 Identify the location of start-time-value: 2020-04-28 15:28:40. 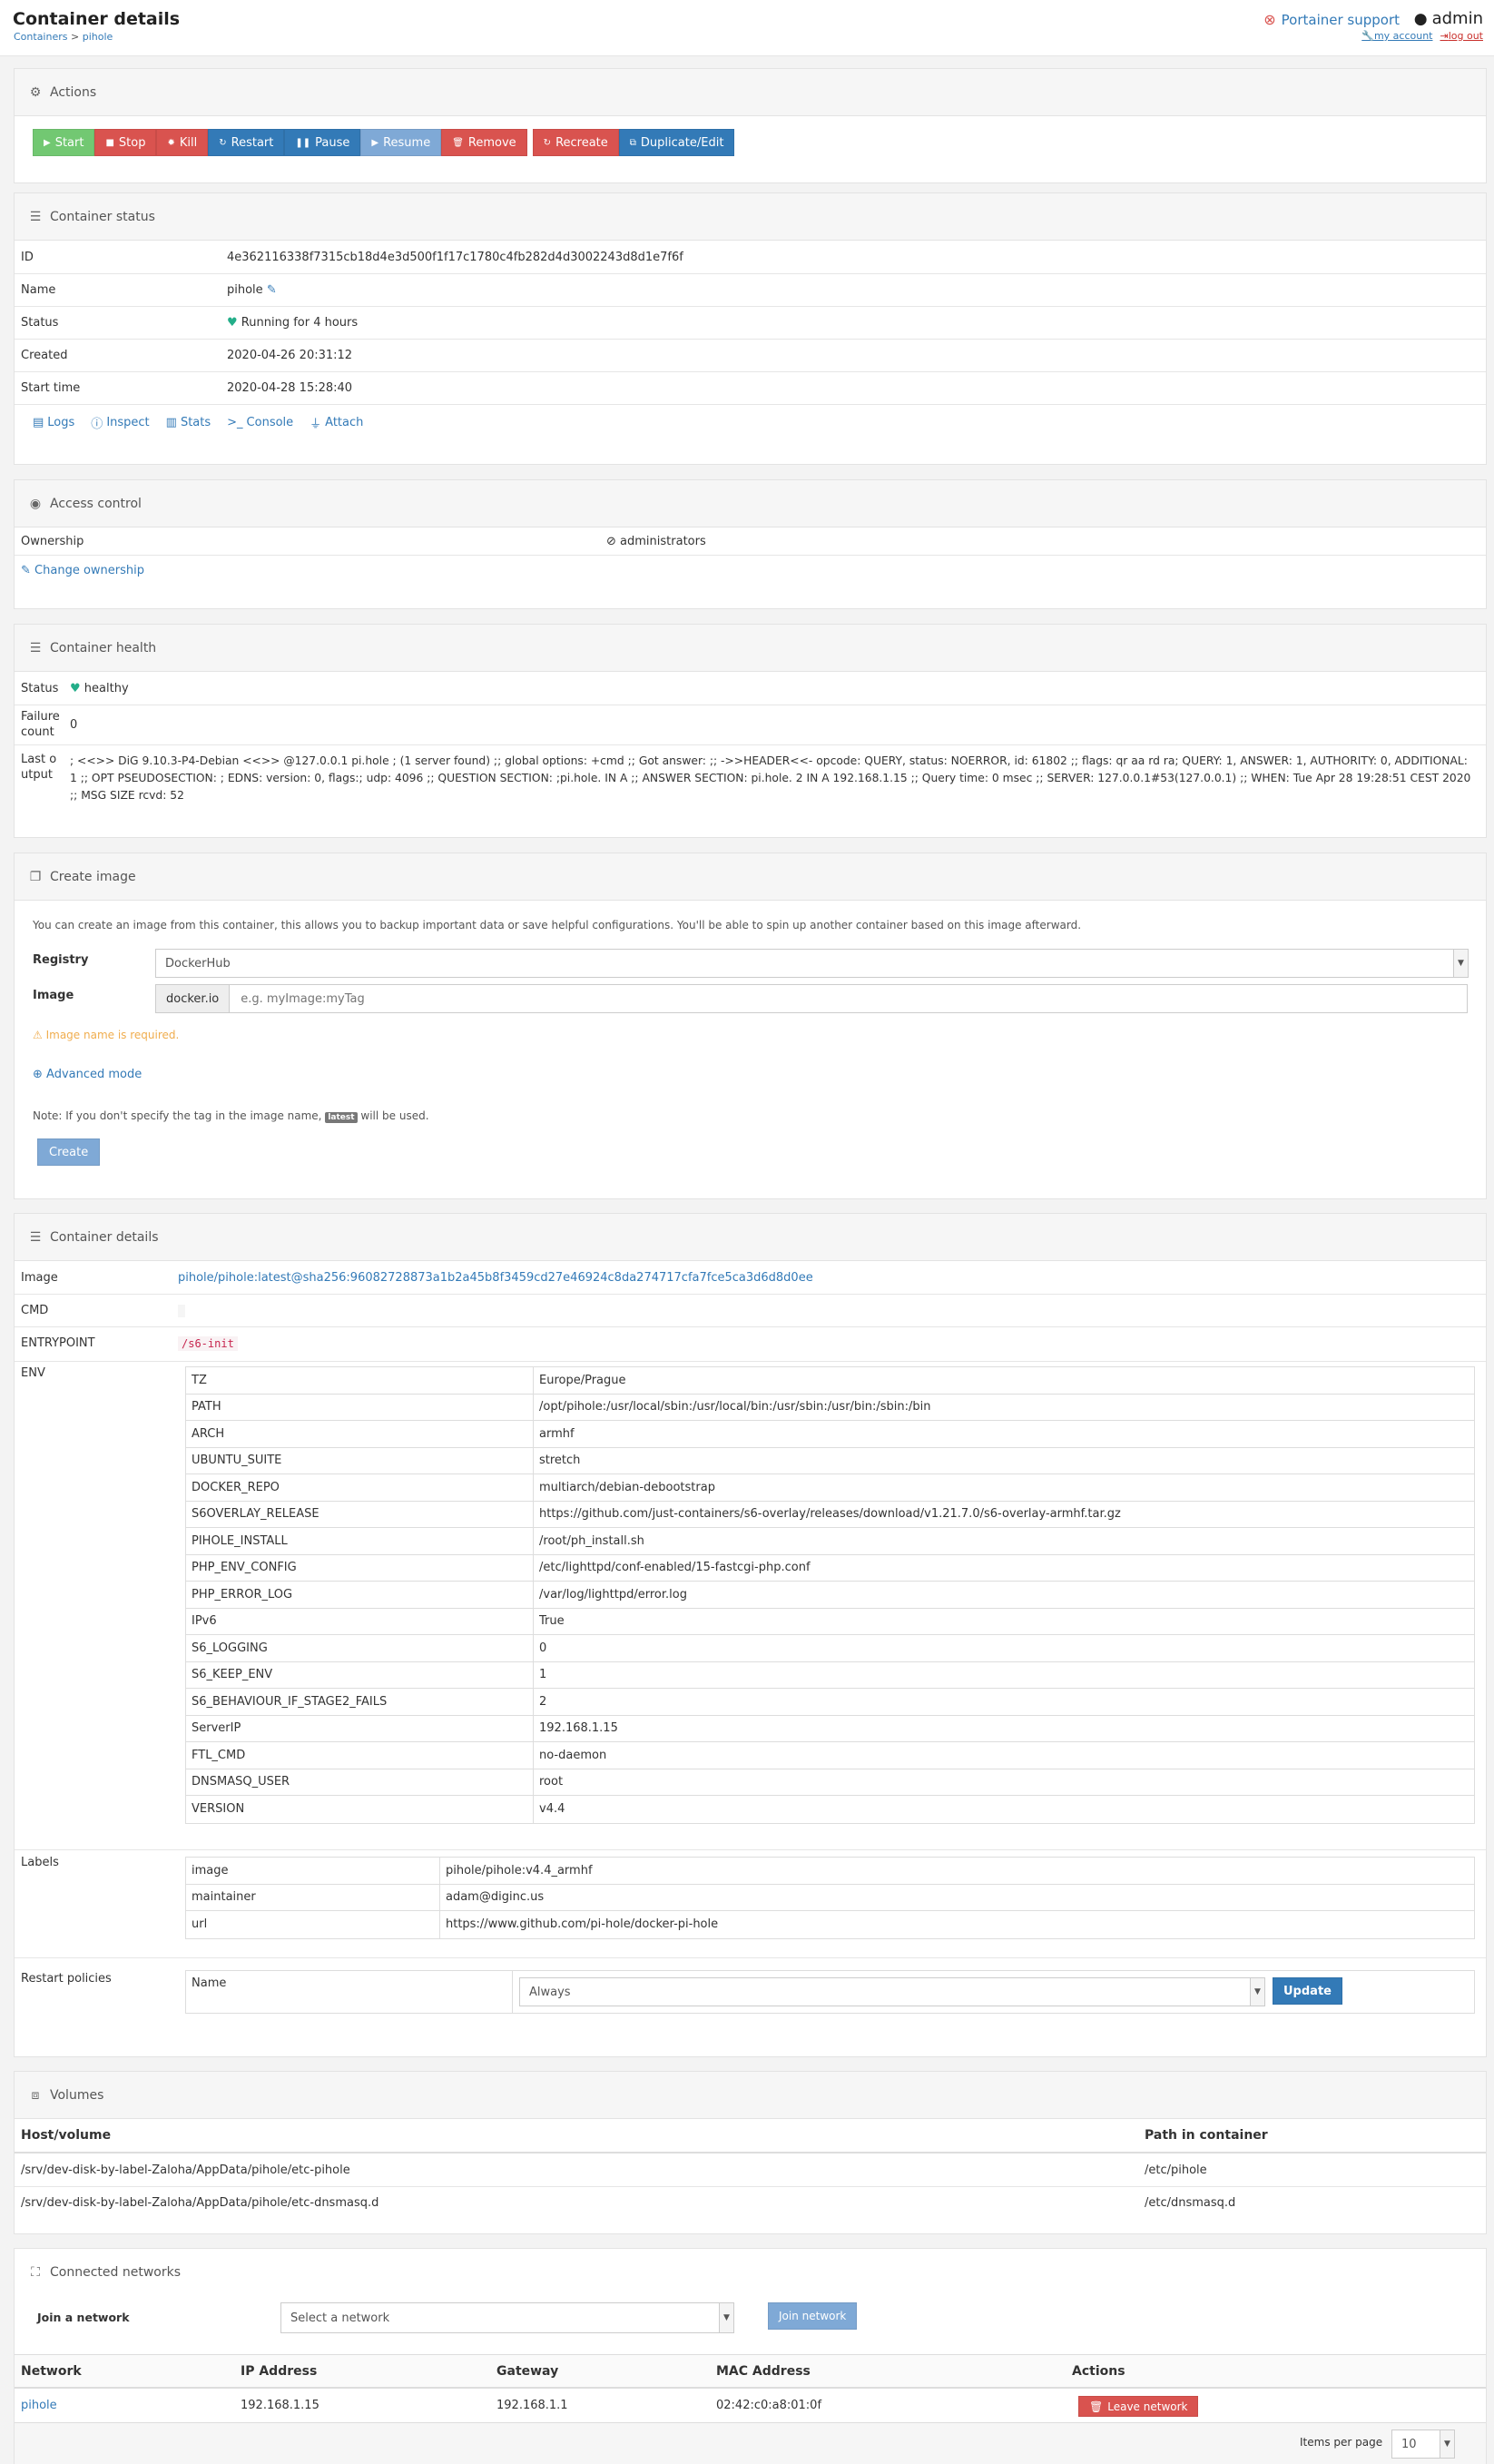
(290, 388).